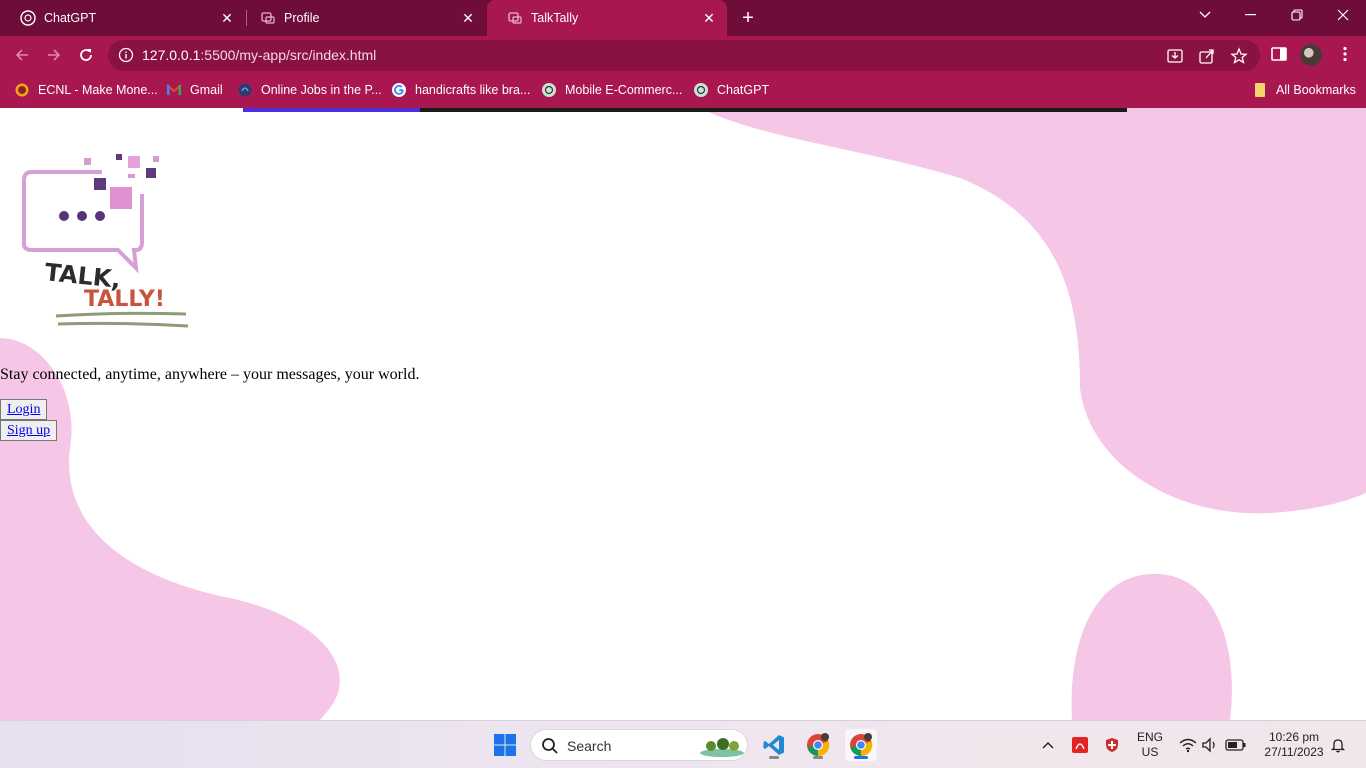 The image size is (1366, 768). Describe the element at coordinates (1260, 90) in the screenshot. I see `folder-icon` at that location.